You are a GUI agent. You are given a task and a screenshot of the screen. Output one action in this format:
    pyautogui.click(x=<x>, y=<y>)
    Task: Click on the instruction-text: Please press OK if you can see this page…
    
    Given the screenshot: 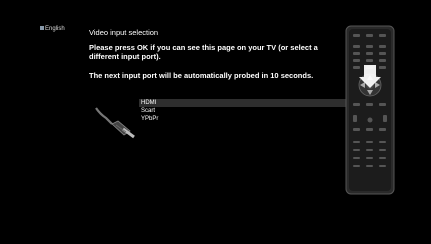 What is the action you would take?
    pyautogui.click(x=203, y=52)
    